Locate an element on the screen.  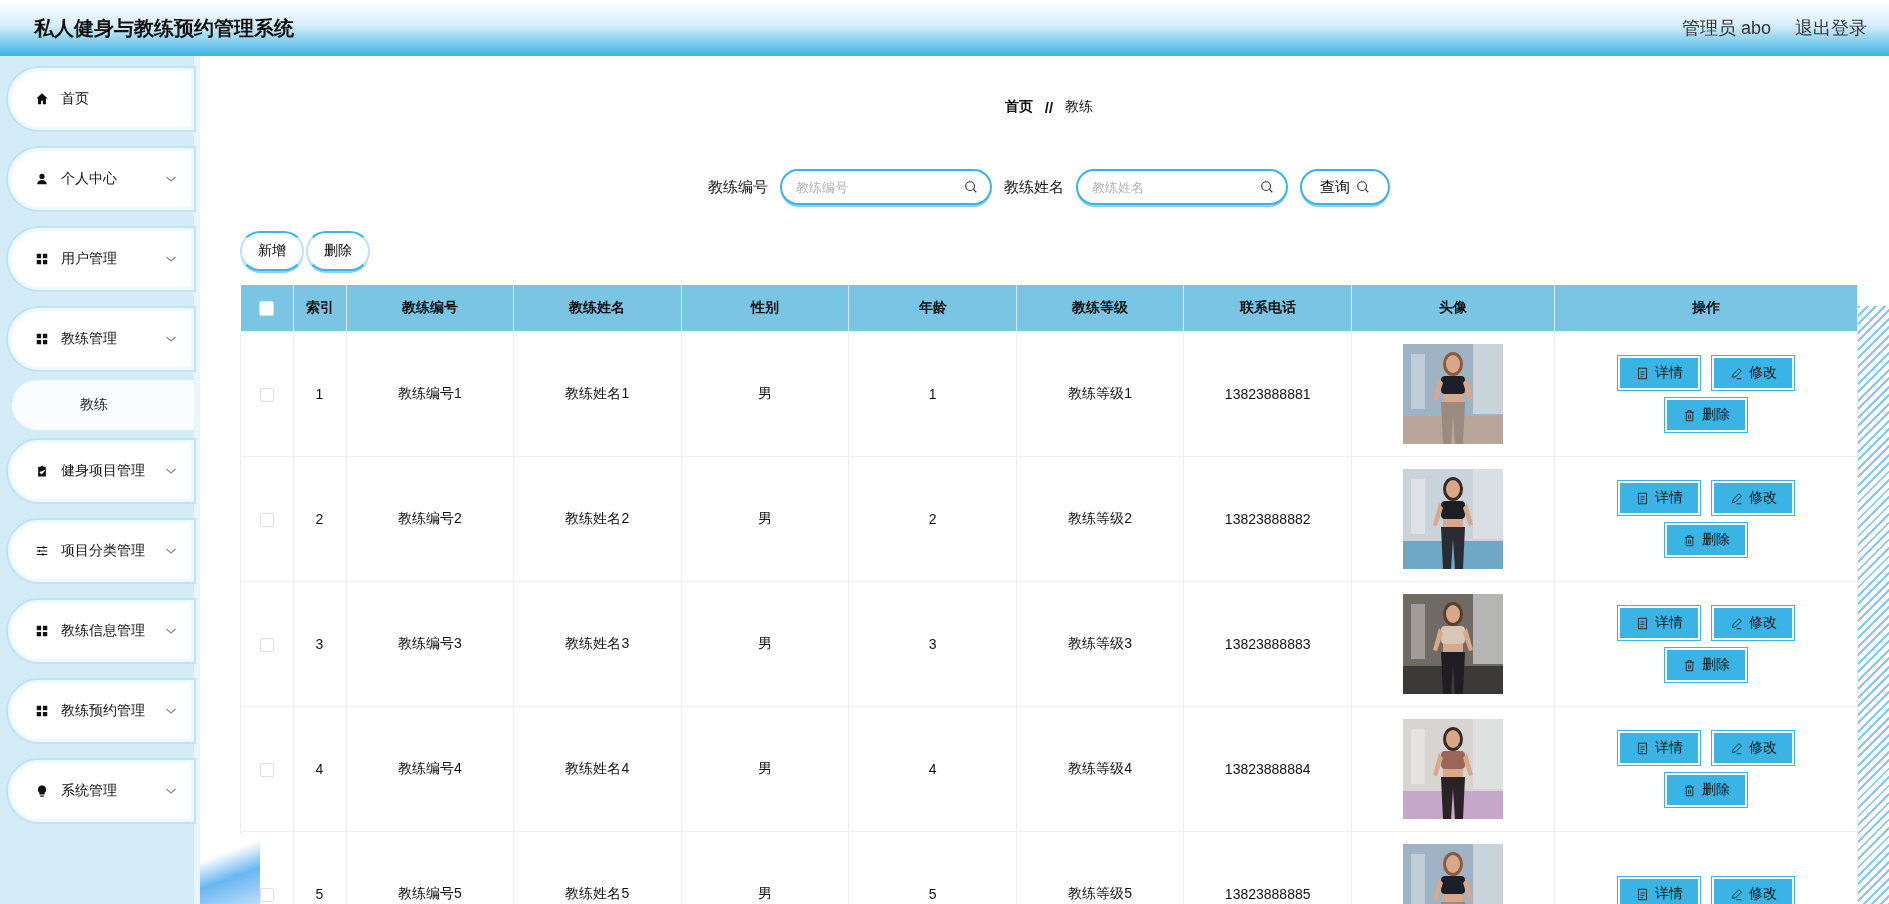
sidebar-item: 教练管理 is located at coordinates (101, 339).